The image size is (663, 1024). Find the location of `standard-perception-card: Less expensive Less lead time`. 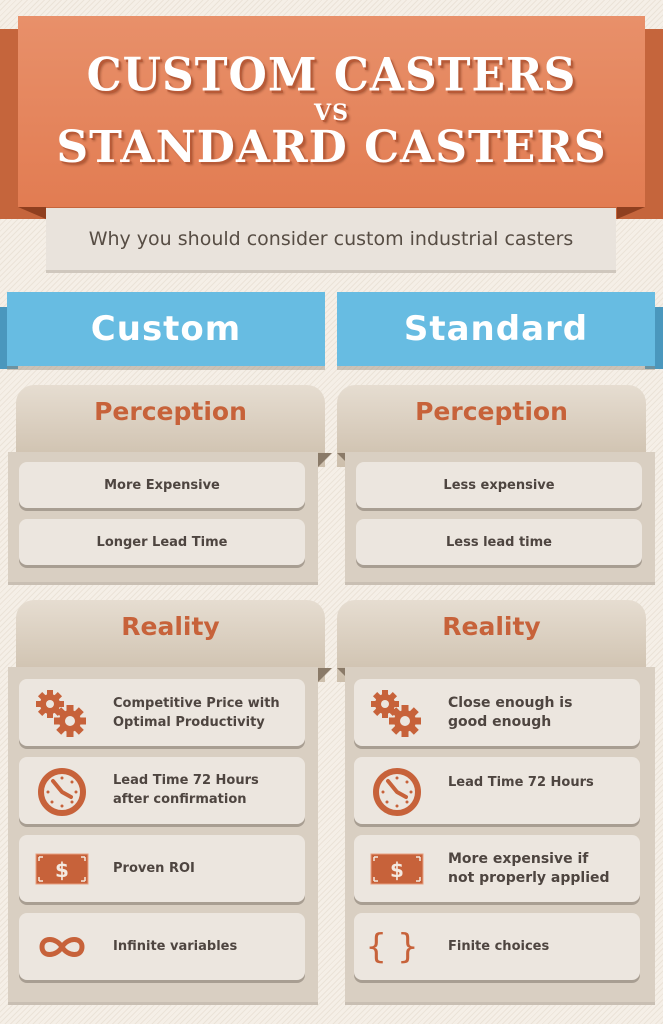

standard-perception-card: Less expensive Less lead time is located at coordinates (500, 517).